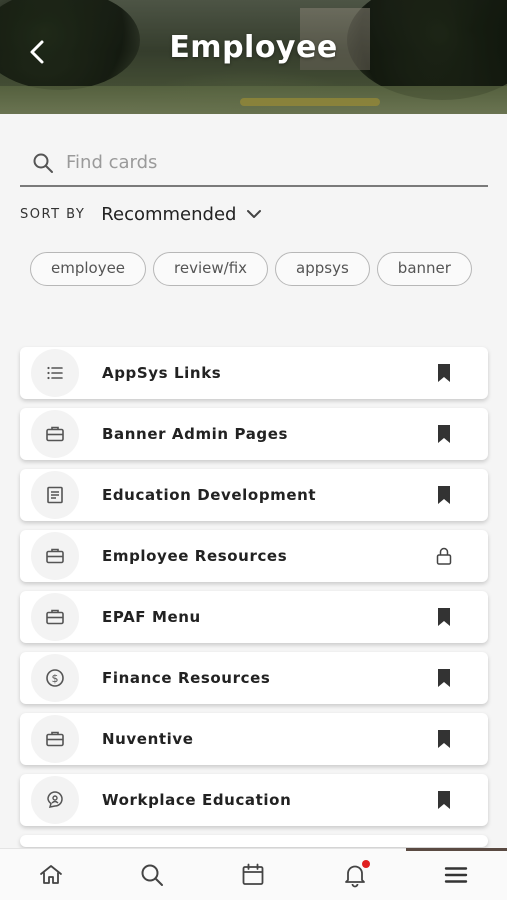  I want to click on document-icon, so click(55, 495).